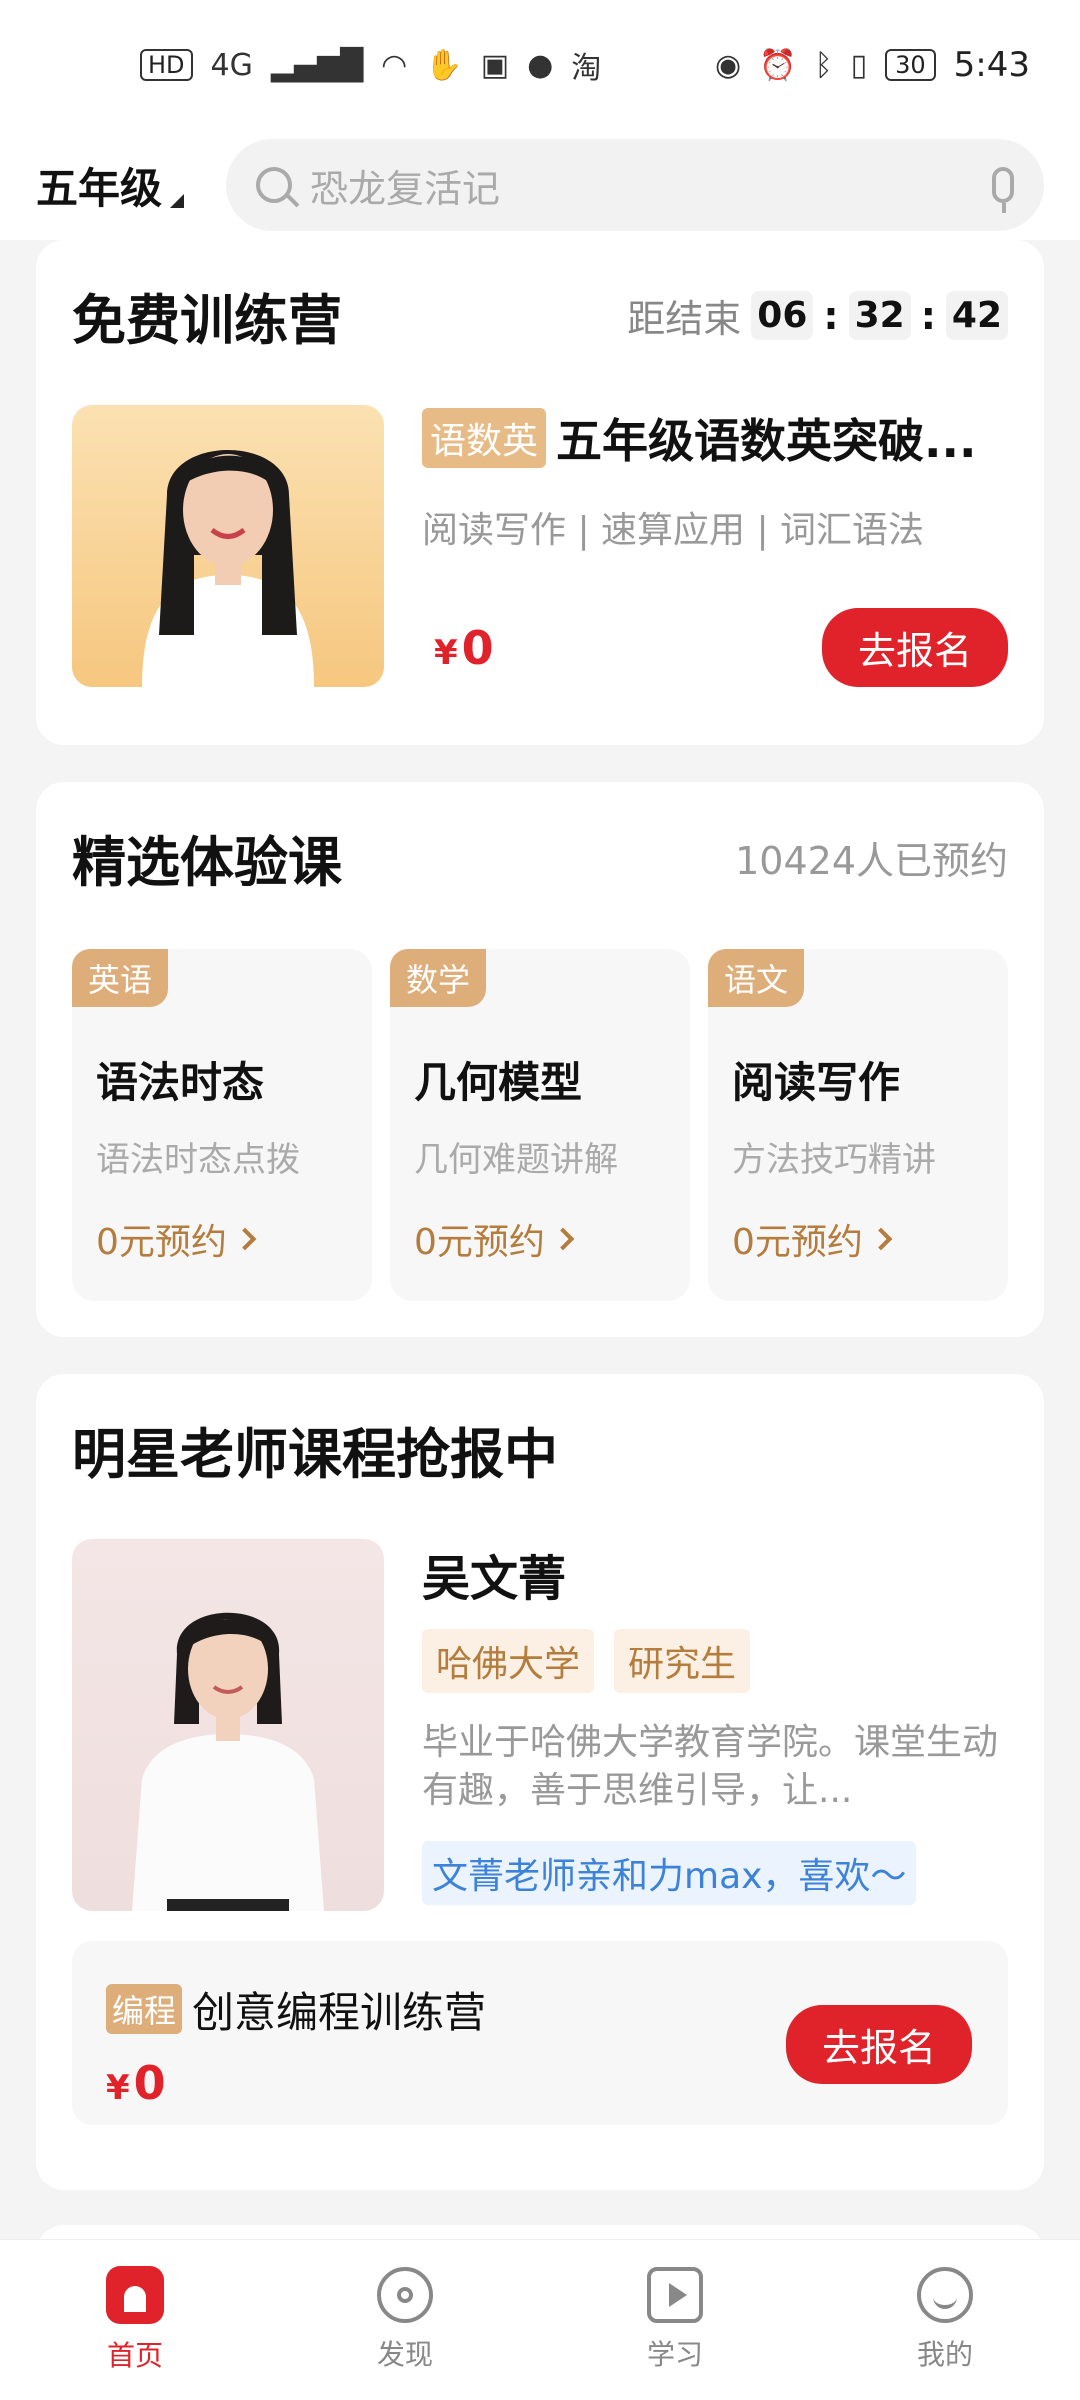 This screenshot has width=1080, height=2400. Describe the element at coordinates (871, 861) in the screenshot. I see `reservation-count: 10424人已预约` at that location.